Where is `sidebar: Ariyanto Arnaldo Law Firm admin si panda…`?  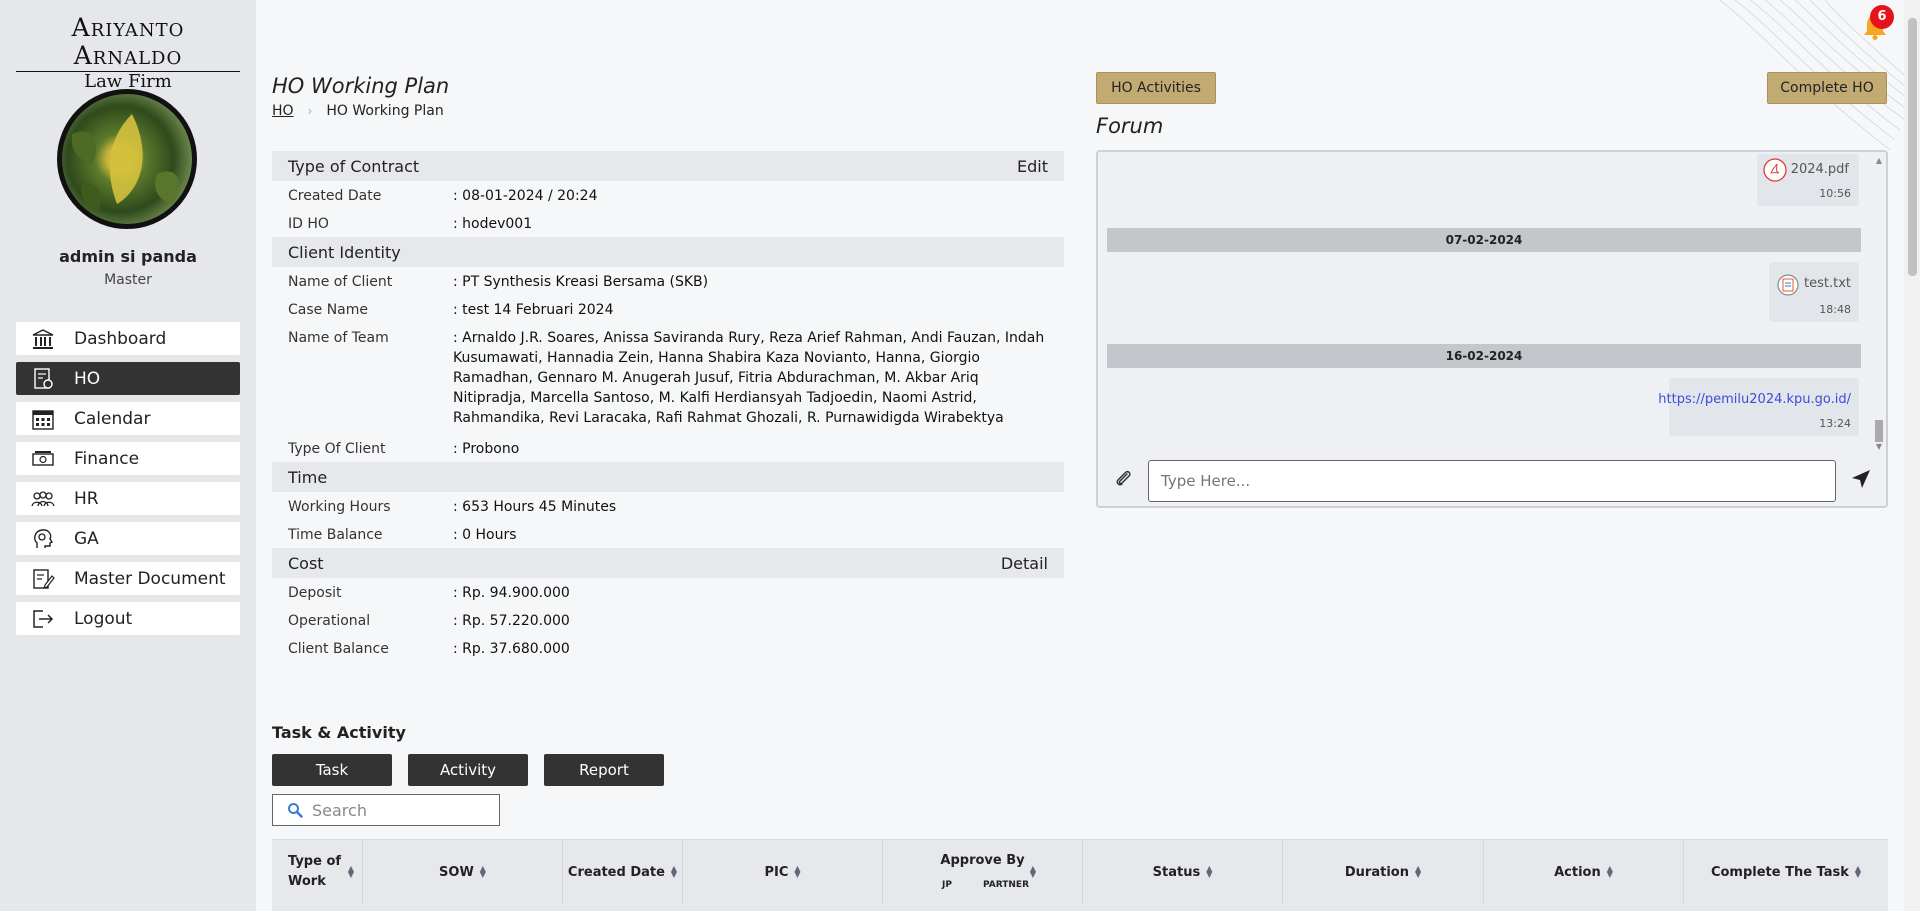 sidebar: Ariyanto Arnaldo Law Firm admin si panda… is located at coordinates (128, 455).